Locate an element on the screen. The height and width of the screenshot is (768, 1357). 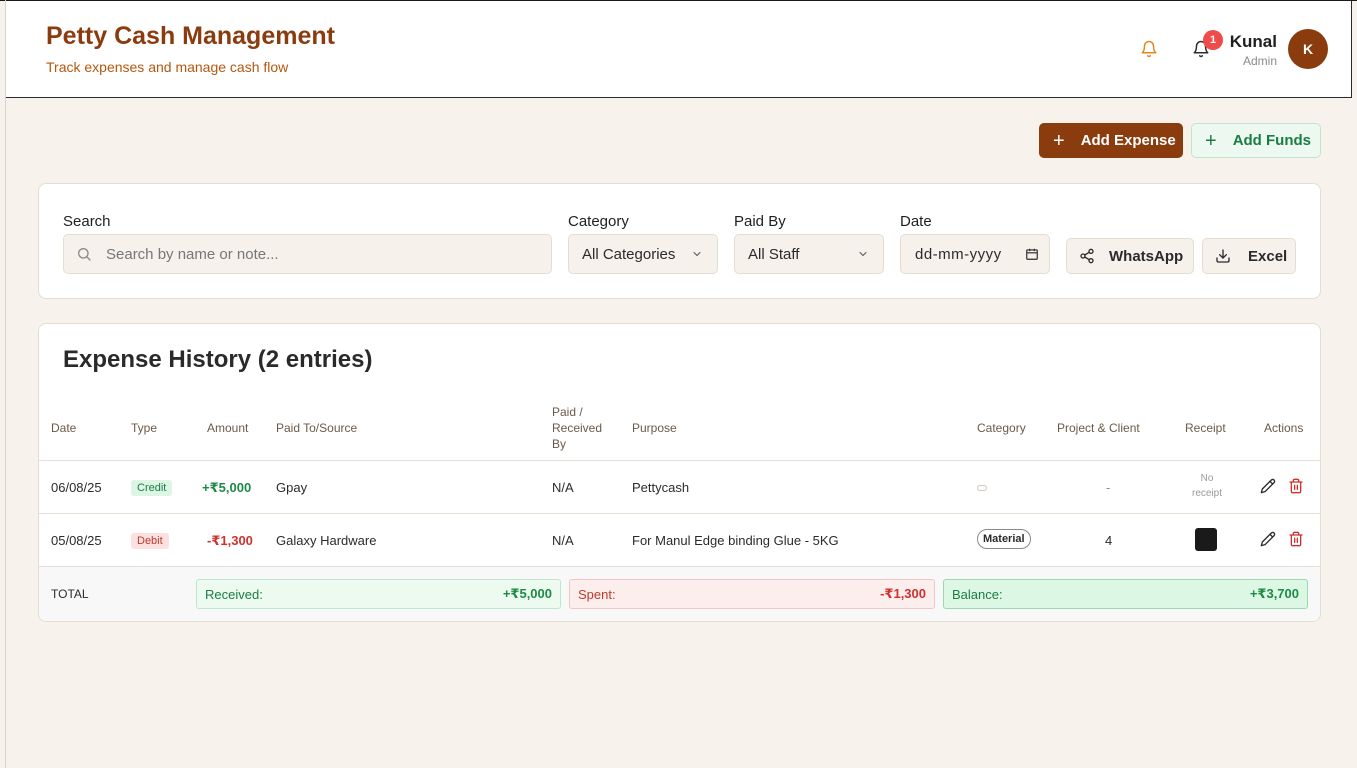
whatsapp-label: WhatsApp is located at coordinates (1146, 256).